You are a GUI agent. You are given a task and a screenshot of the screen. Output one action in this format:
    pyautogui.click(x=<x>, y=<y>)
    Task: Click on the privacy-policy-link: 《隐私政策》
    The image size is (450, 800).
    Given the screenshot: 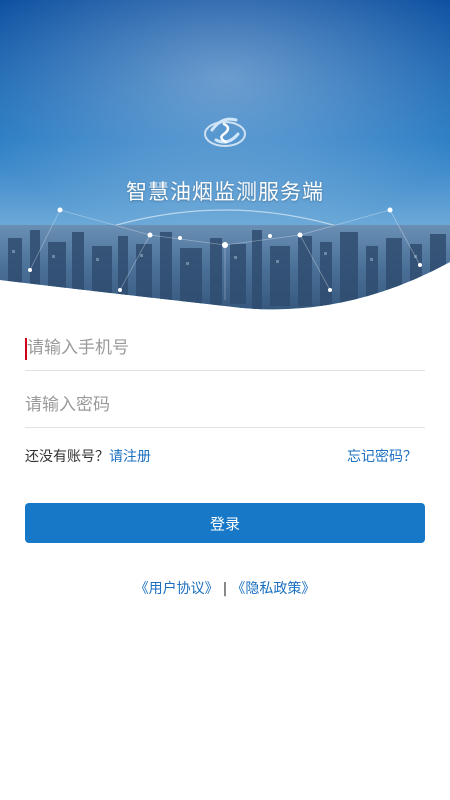 What is the action you would take?
    pyautogui.click(x=273, y=589)
    